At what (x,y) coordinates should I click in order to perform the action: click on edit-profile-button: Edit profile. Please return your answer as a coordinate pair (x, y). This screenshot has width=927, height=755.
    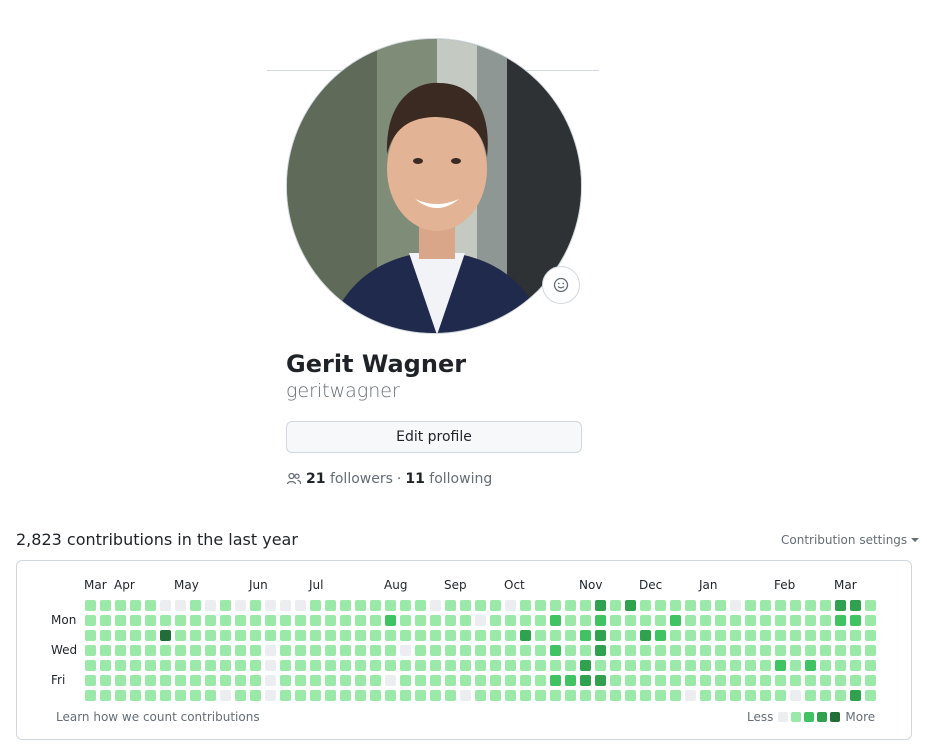
    Looking at the image, I should click on (434, 437).